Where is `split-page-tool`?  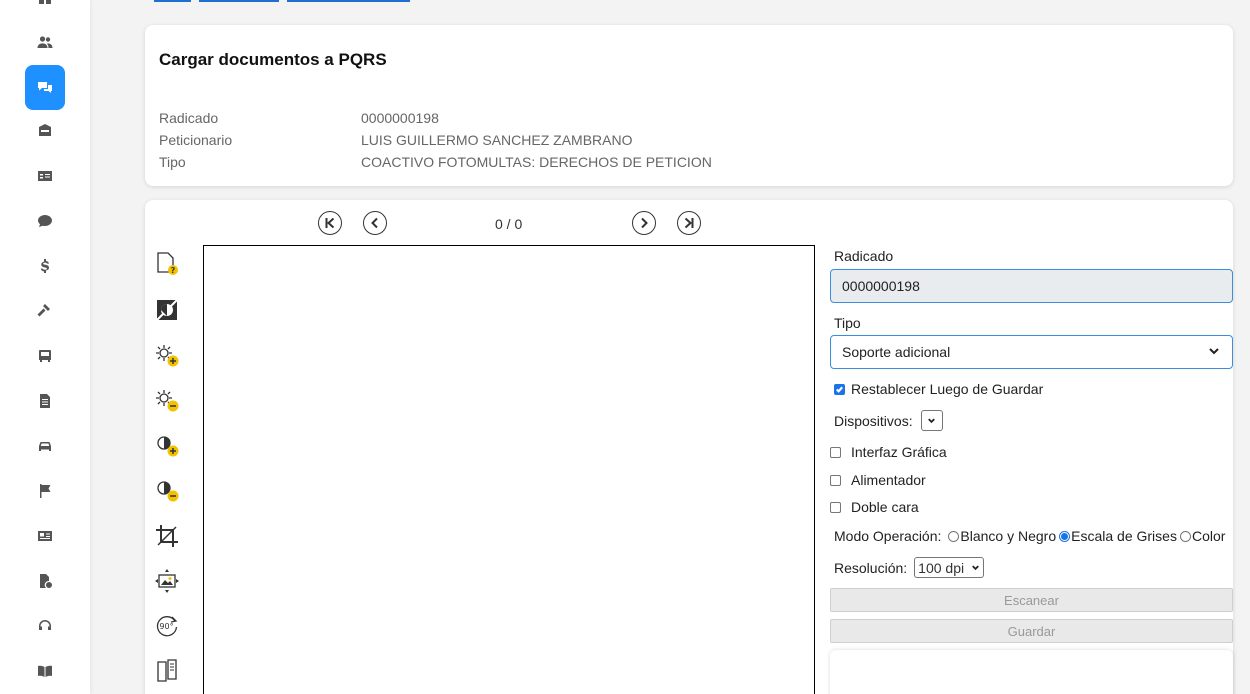 split-page-tool is located at coordinates (167, 671).